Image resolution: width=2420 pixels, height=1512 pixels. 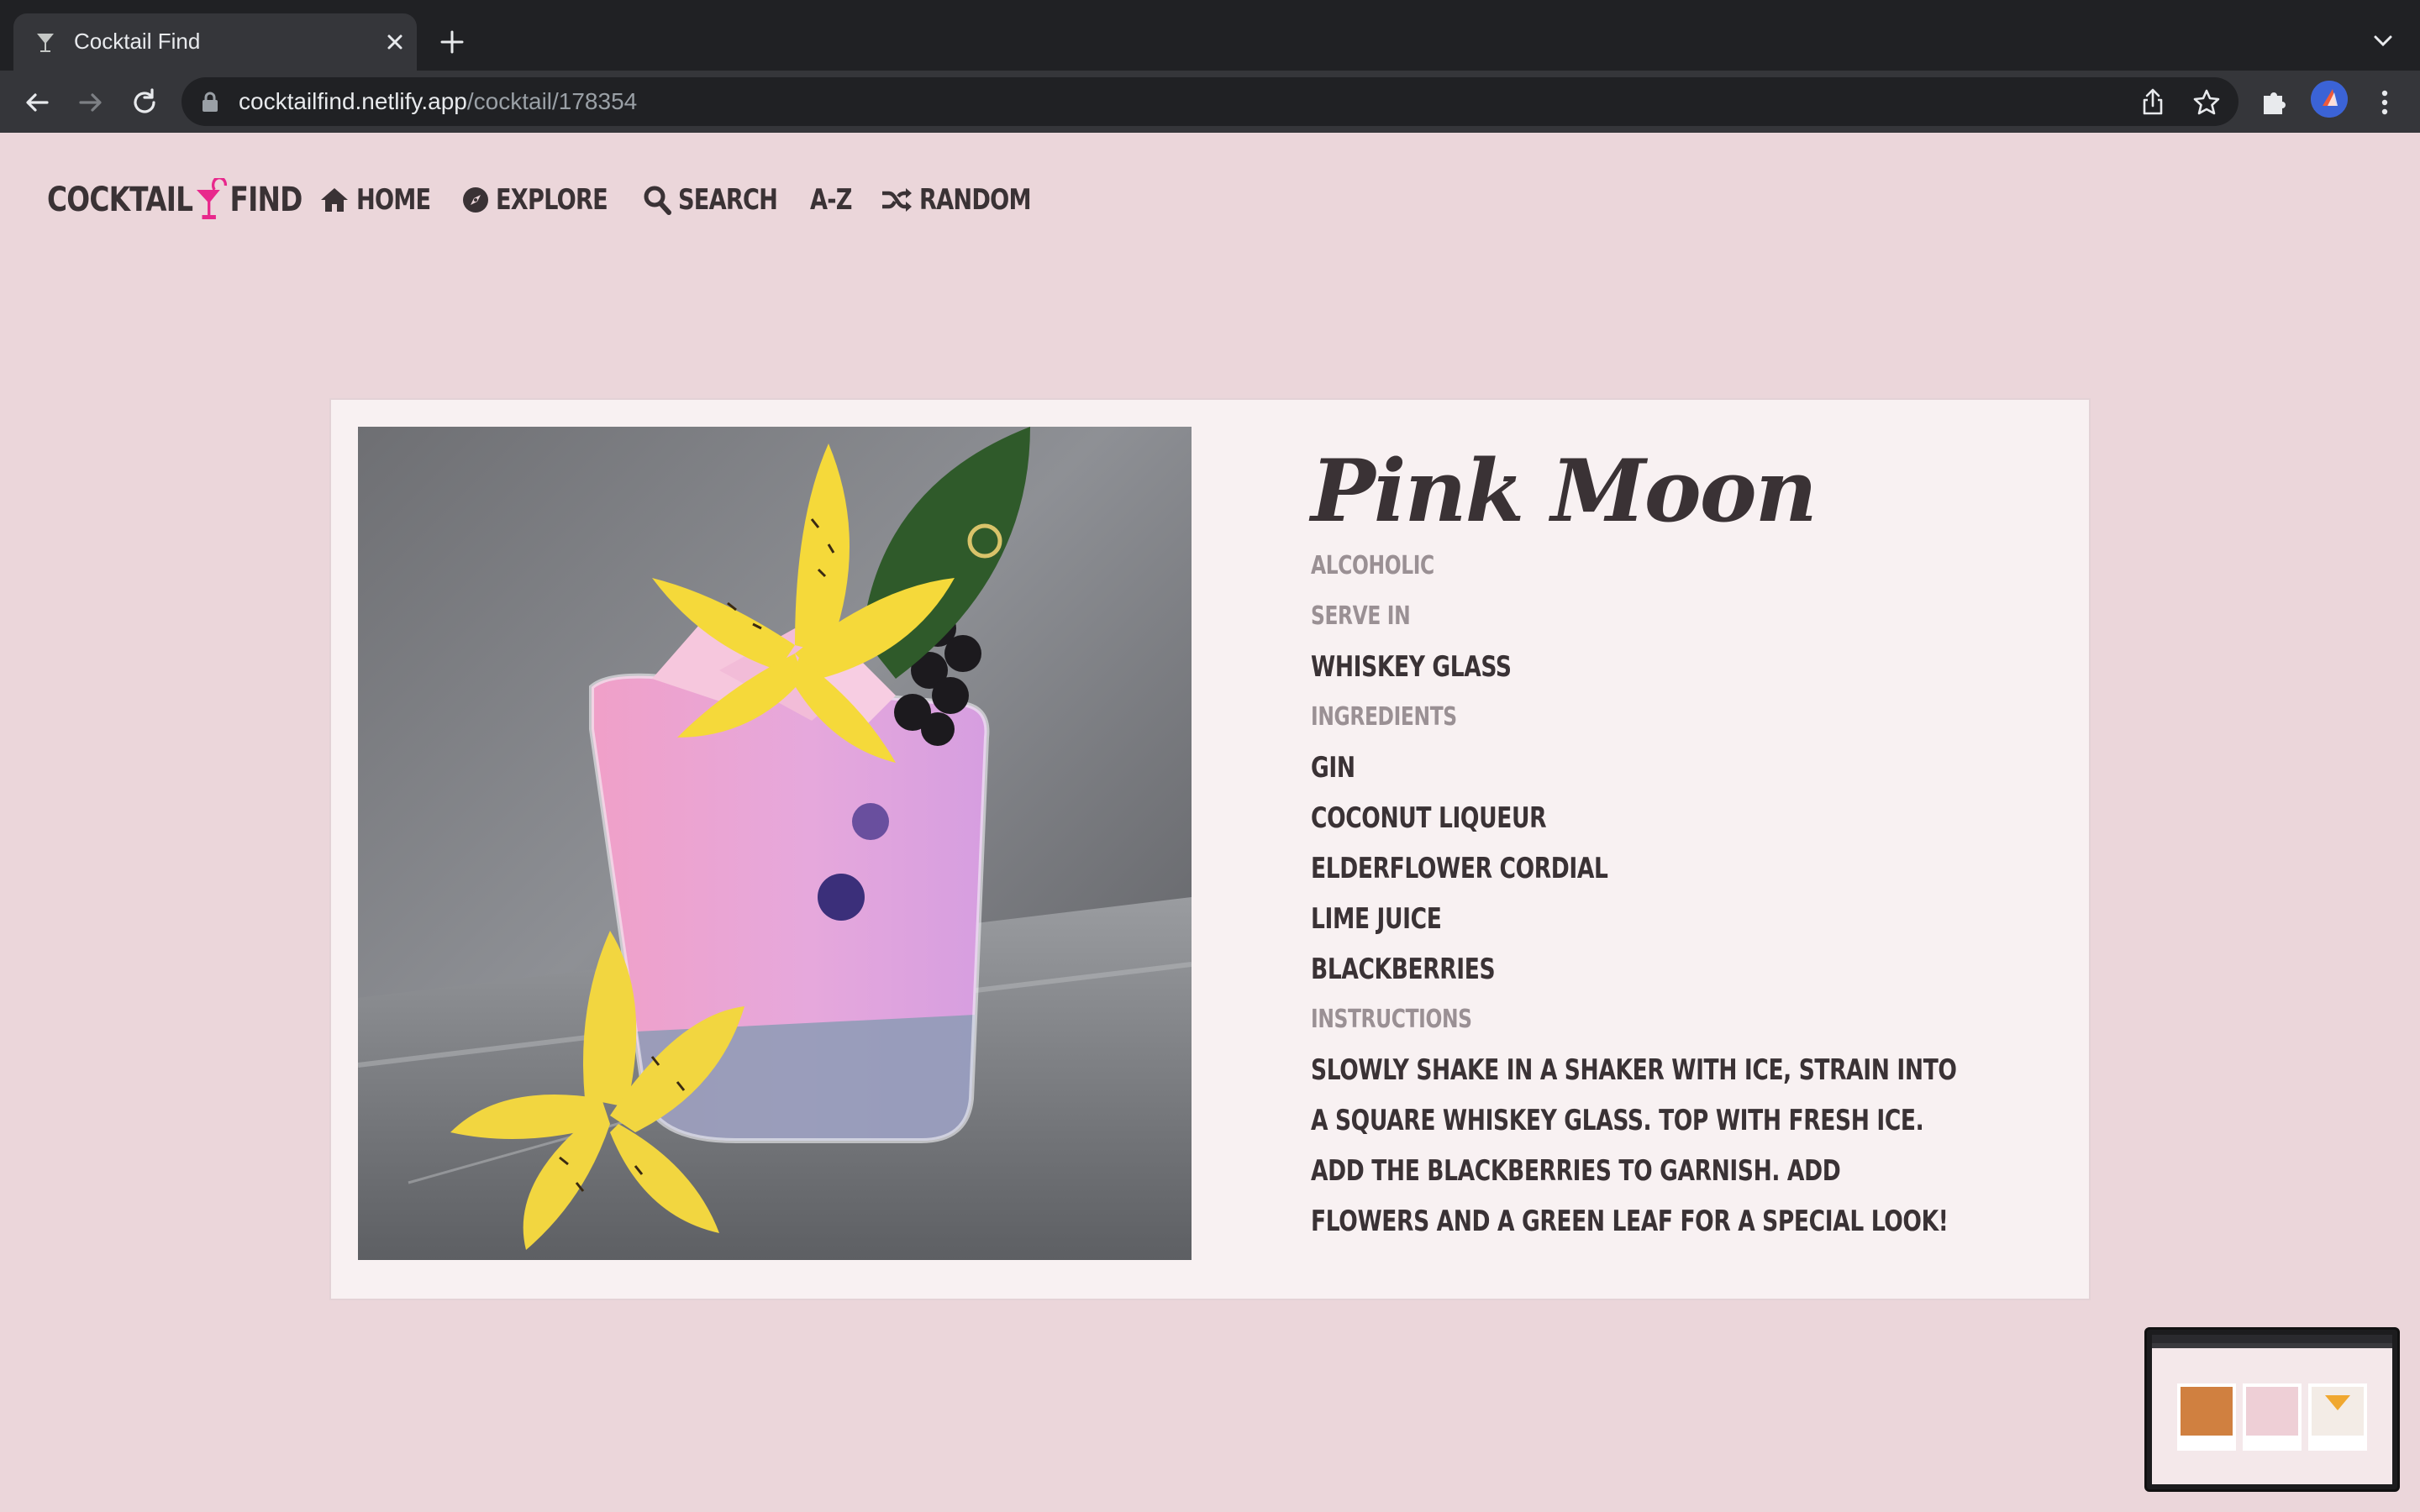 What do you see at coordinates (2273, 102) in the screenshot?
I see `extensions-puzzle-icon` at bounding box center [2273, 102].